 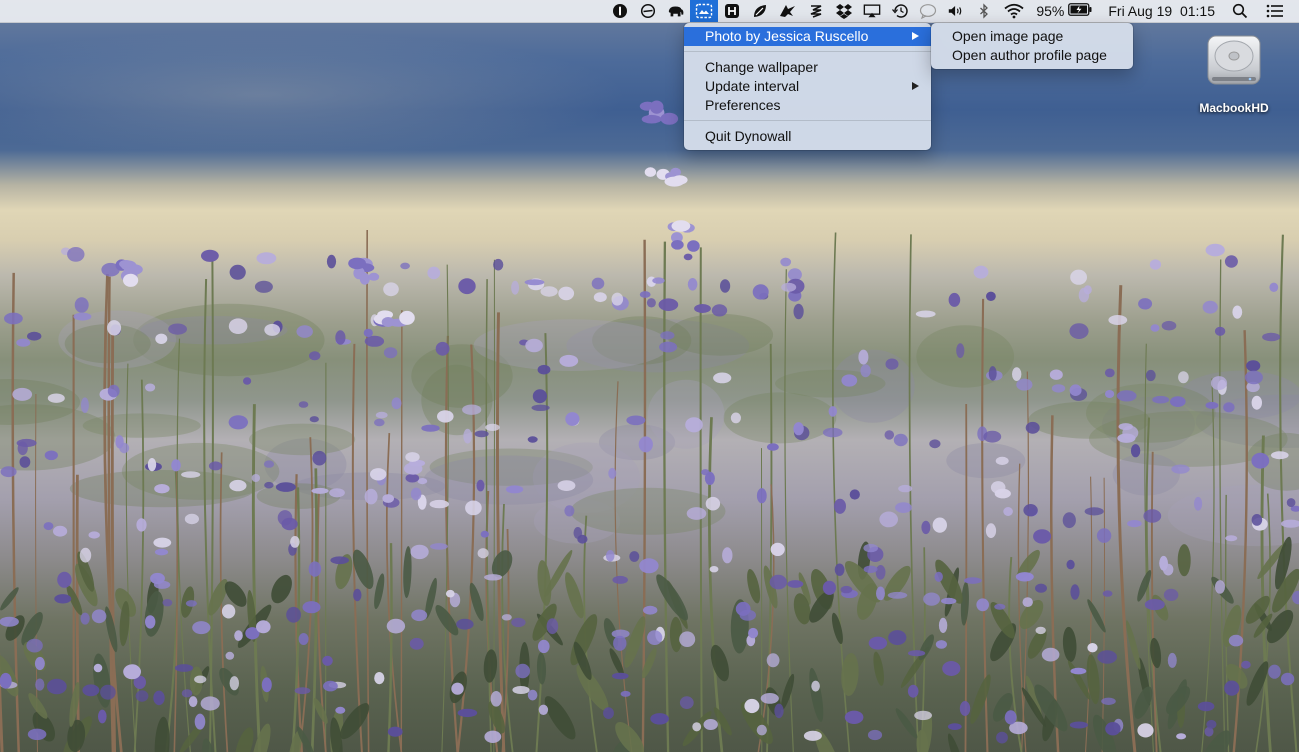 I want to click on leaf-icon, so click(x=760, y=11).